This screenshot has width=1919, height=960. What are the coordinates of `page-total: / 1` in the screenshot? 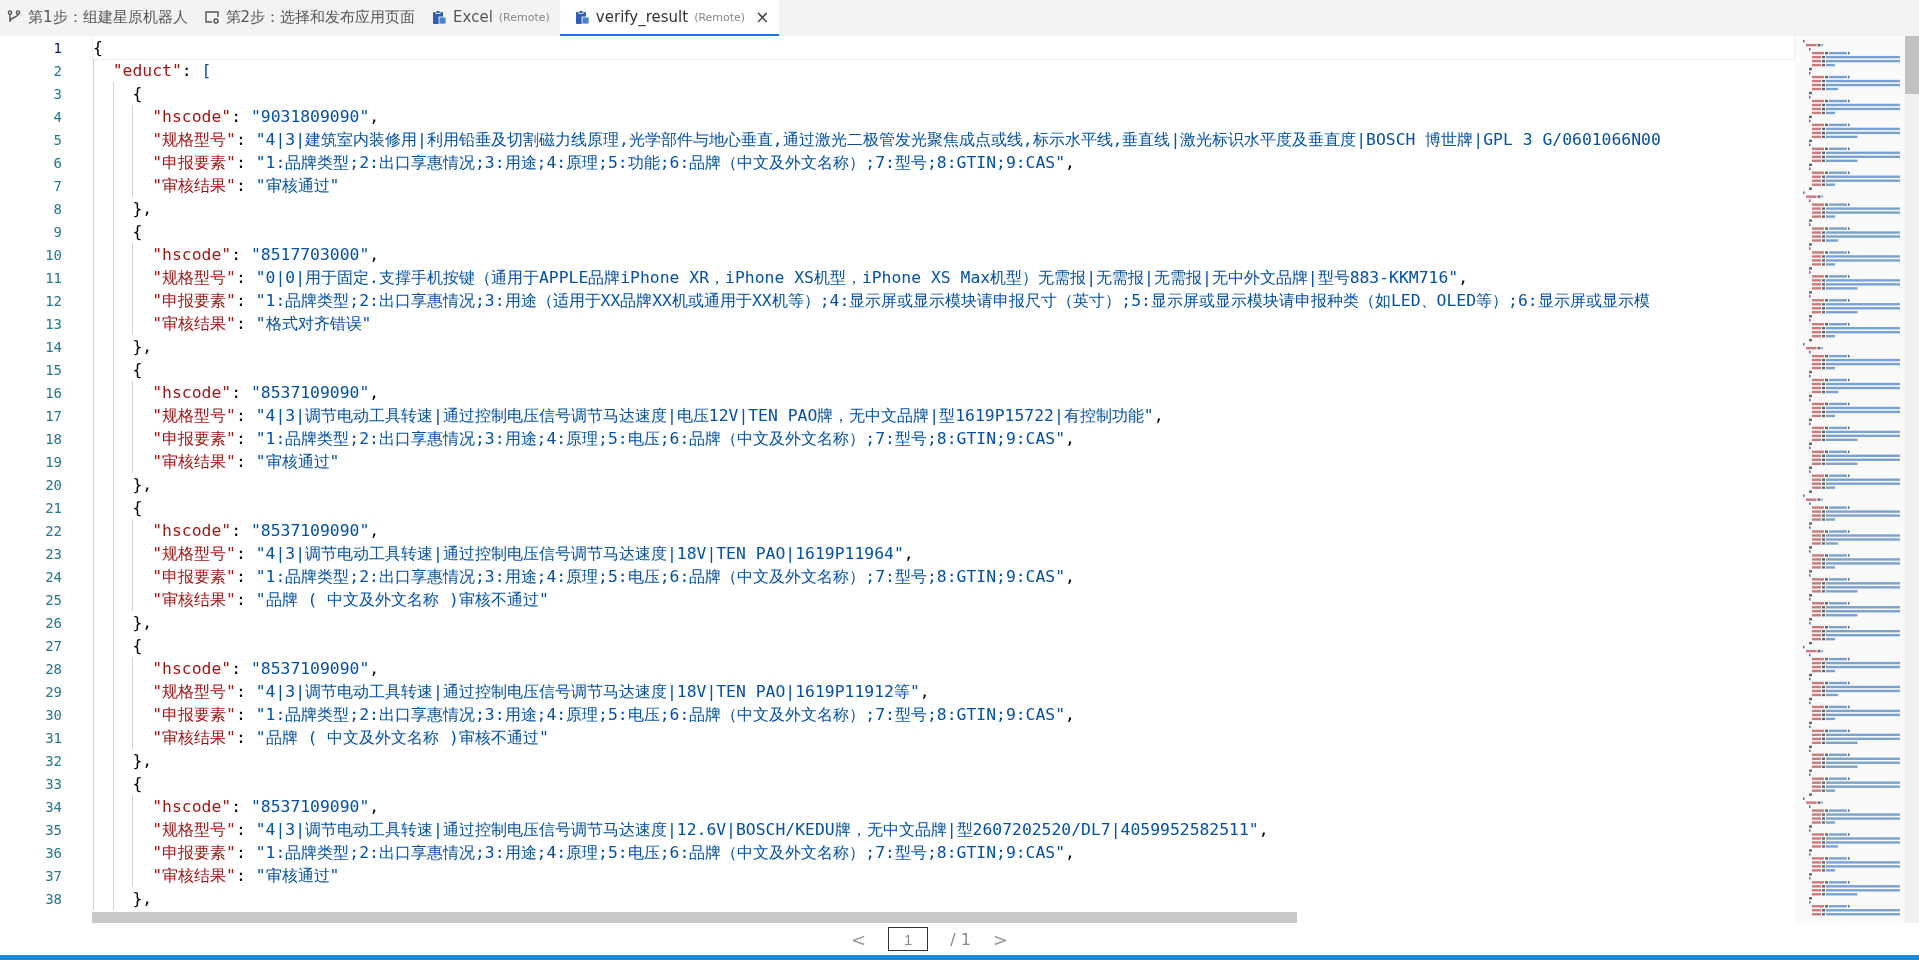 It's located at (960, 939).